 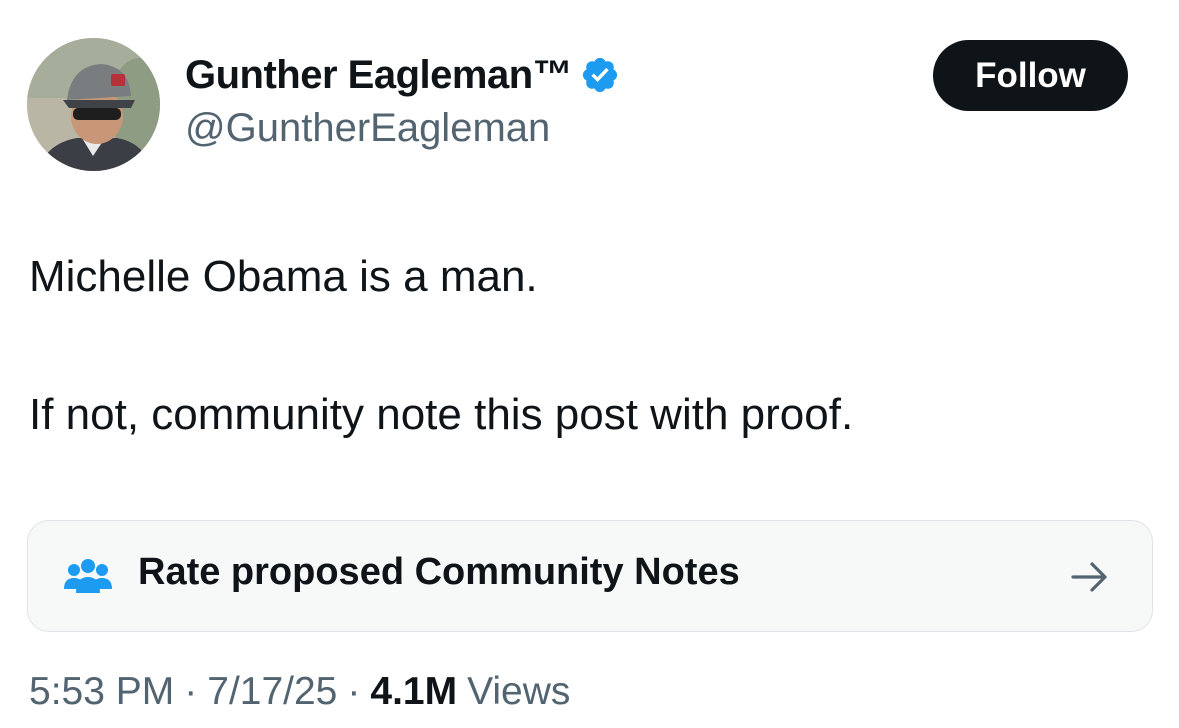 I want to click on post-meta: 5:53 PM · 7/17/25 · 4.1M Views, so click(x=299, y=692).